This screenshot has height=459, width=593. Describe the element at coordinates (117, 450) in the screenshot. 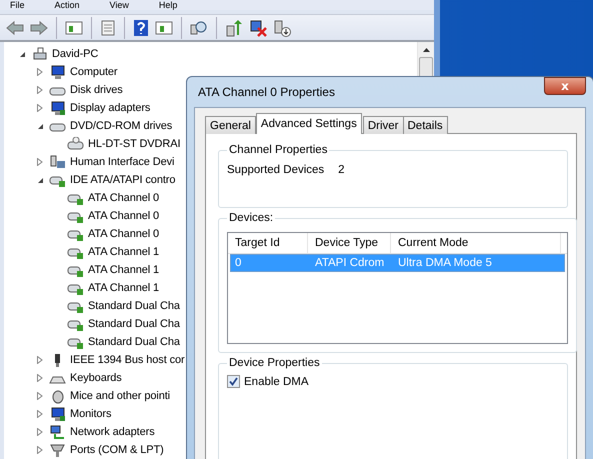

I see `tree-item: Ports (COM & LPT)` at that location.